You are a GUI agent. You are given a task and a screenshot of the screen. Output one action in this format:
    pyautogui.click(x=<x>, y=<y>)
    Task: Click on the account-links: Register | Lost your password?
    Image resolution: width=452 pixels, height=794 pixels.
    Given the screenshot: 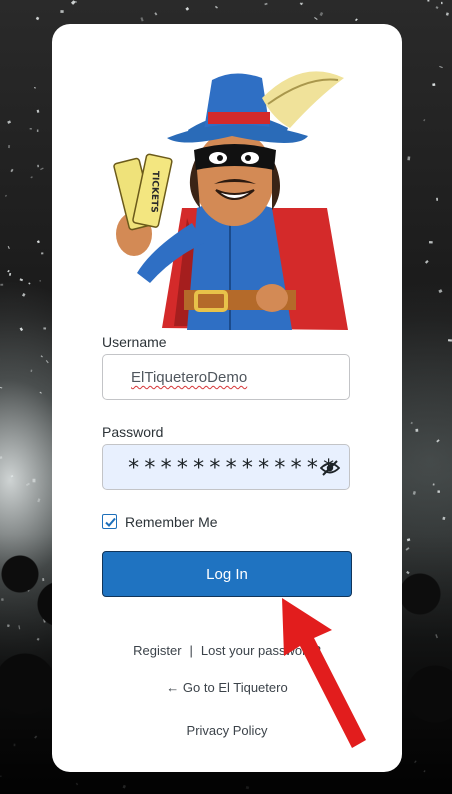 What is the action you would take?
    pyautogui.click(x=227, y=650)
    